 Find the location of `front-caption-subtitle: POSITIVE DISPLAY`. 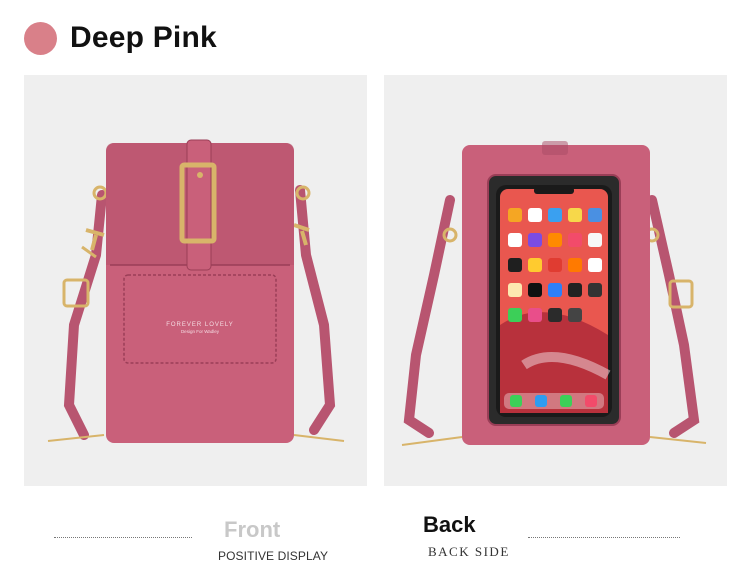

front-caption-subtitle: POSITIVE DISPLAY is located at coordinates (273, 556).